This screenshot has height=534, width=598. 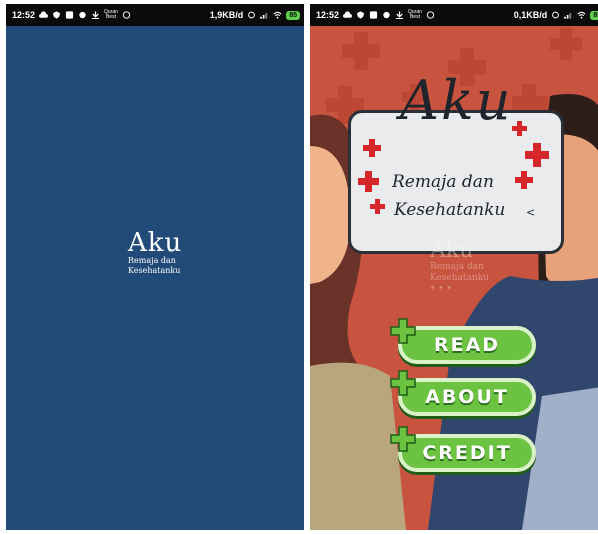 What do you see at coordinates (457, 267) in the screenshot?
I see `faded-logo-line1: Remaja dan` at bounding box center [457, 267].